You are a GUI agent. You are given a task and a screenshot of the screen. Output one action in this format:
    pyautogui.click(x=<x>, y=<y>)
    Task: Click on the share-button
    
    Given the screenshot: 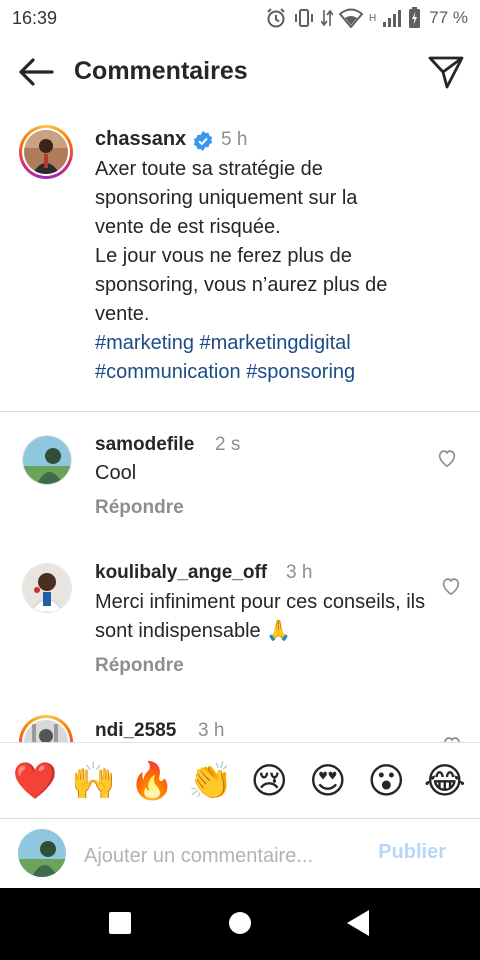 What is the action you would take?
    pyautogui.click(x=446, y=72)
    